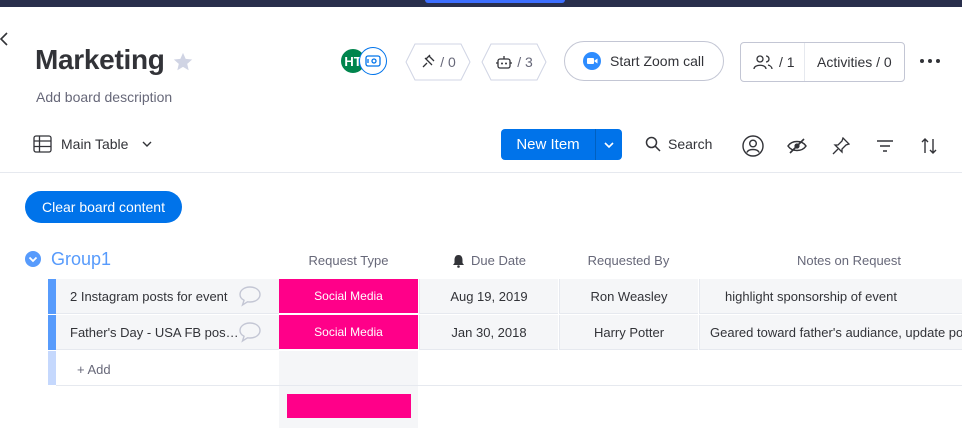 The width and height of the screenshot is (962, 445). What do you see at coordinates (438, 62) in the screenshot?
I see `integrations-button: / 0` at bounding box center [438, 62].